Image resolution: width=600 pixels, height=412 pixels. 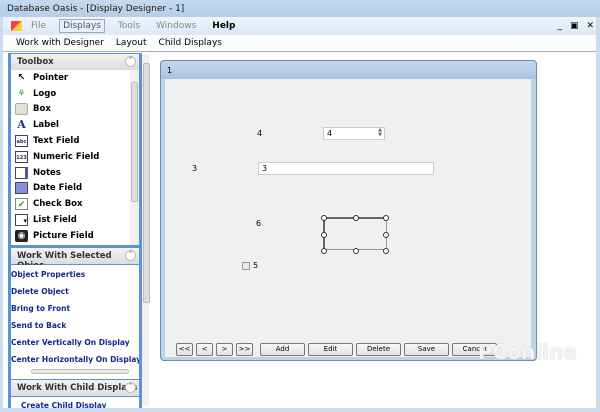 What do you see at coordinates (38, 26) in the screenshot?
I see `menu-file: File` at bounding box center [38, 26].